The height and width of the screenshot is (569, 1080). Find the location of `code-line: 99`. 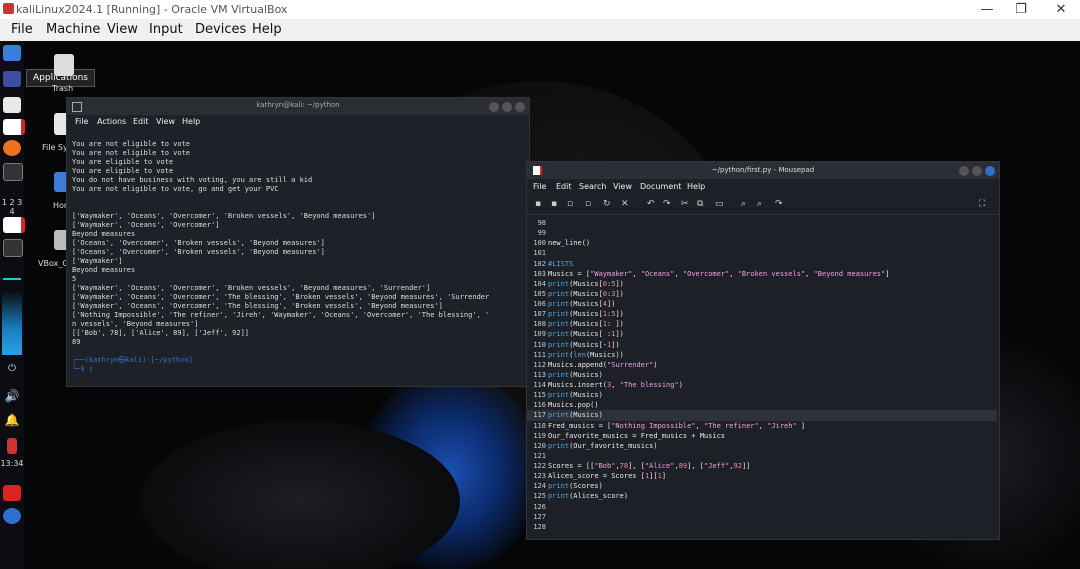

code-line: 99 is located at coordinates (762, 233).